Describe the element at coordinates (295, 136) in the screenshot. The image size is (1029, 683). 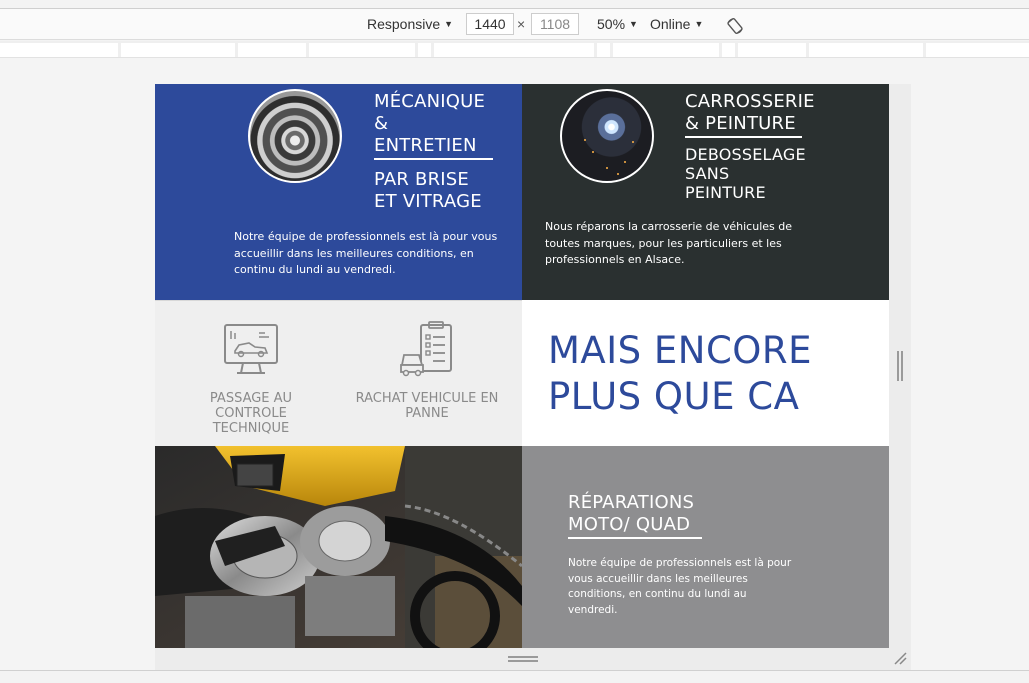
I see `engine-gears-image` at that location.